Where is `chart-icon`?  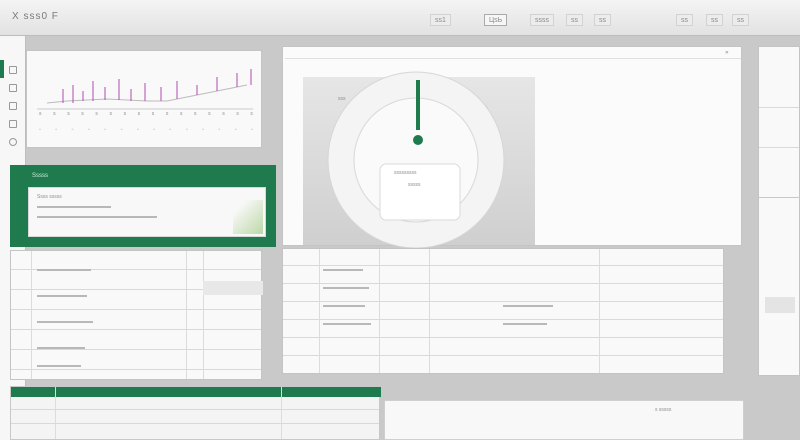 chart-icon is located at coordinates (13, 106).